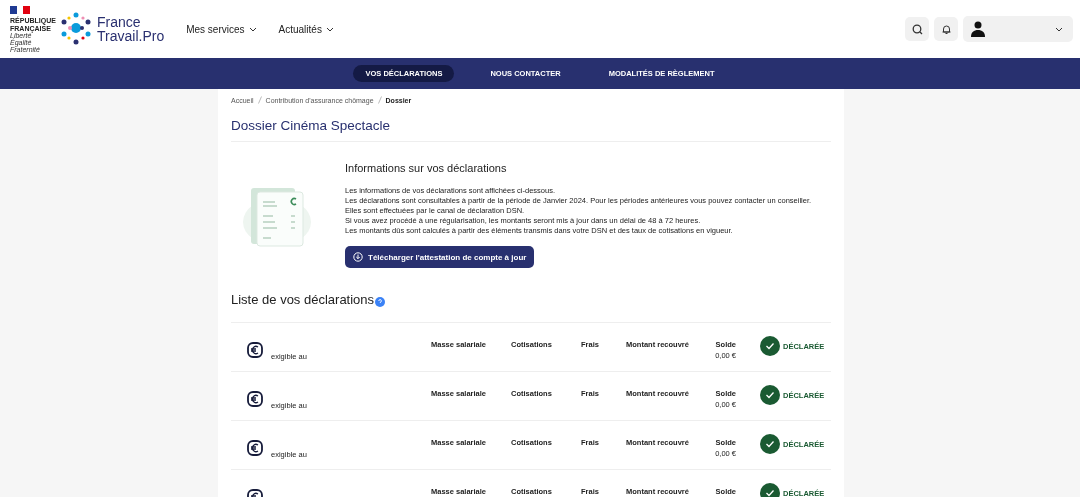  Describe the element at coordinates (303, 299) in the screenshot. I see `section-heading: Liste de vos déclarations` at that location.